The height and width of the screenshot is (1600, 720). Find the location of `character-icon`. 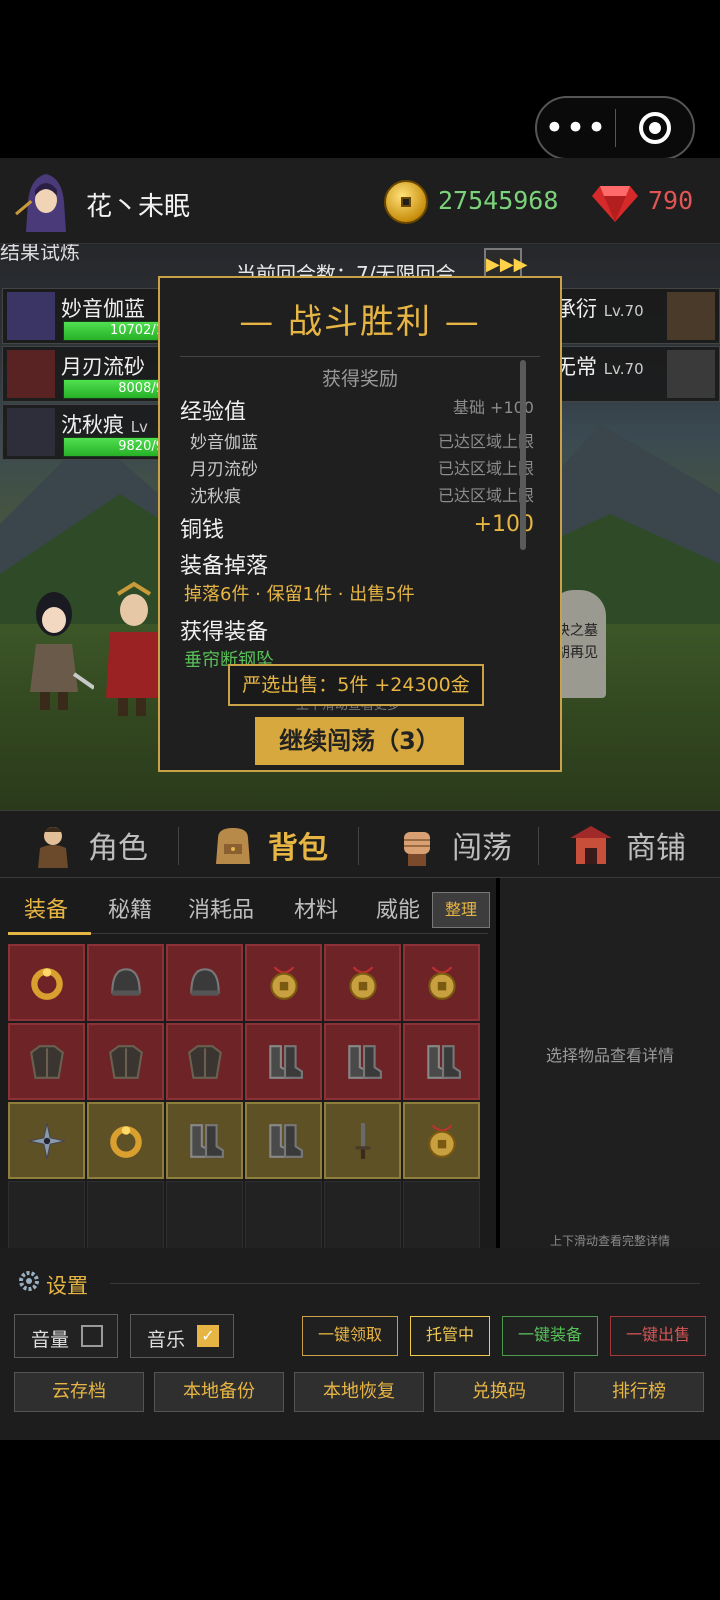

character-icon is located at coordinates (53, 847).